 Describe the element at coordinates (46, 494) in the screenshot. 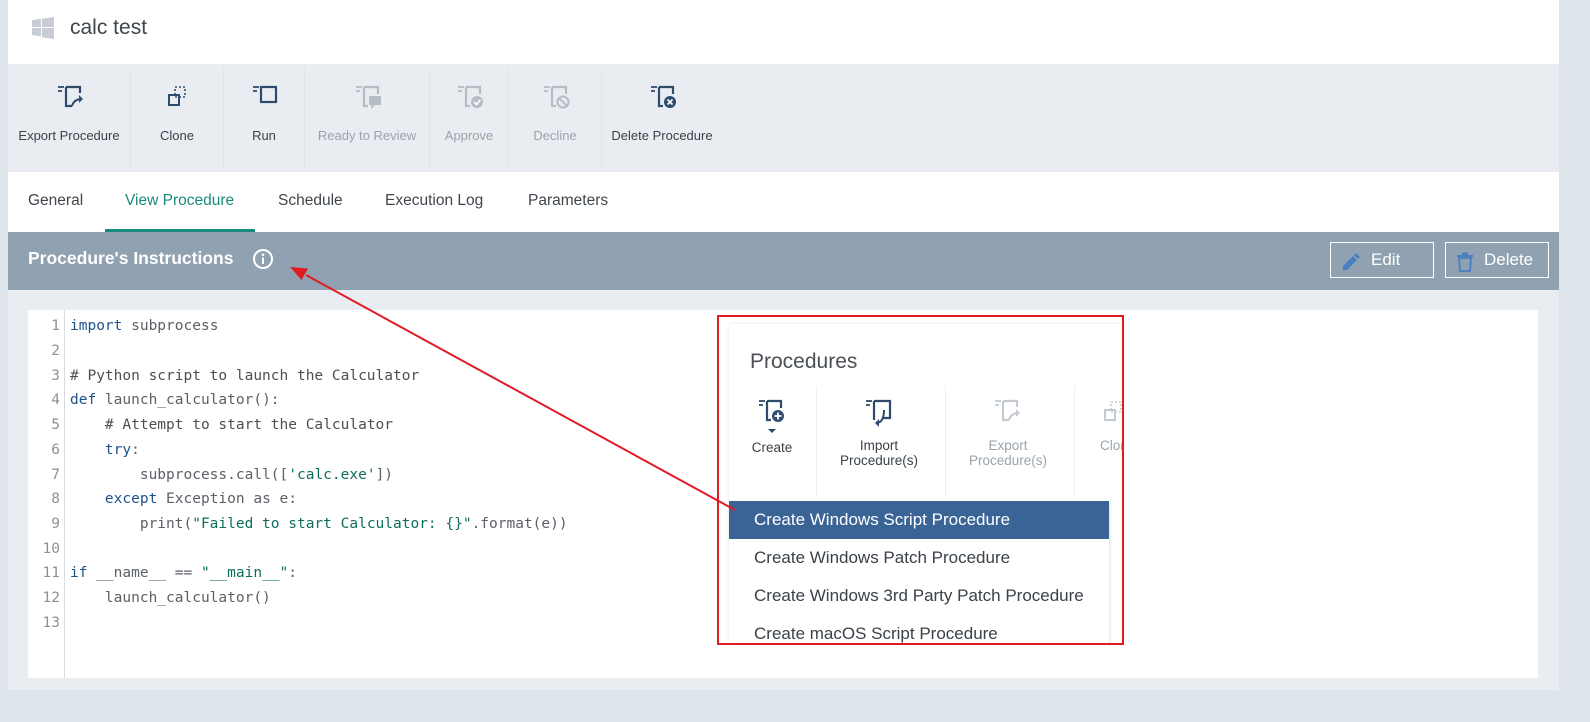

I see `line-number-gutter: 1 2 3 4 5 6 7 8 9 10 11 12 13` at that location.